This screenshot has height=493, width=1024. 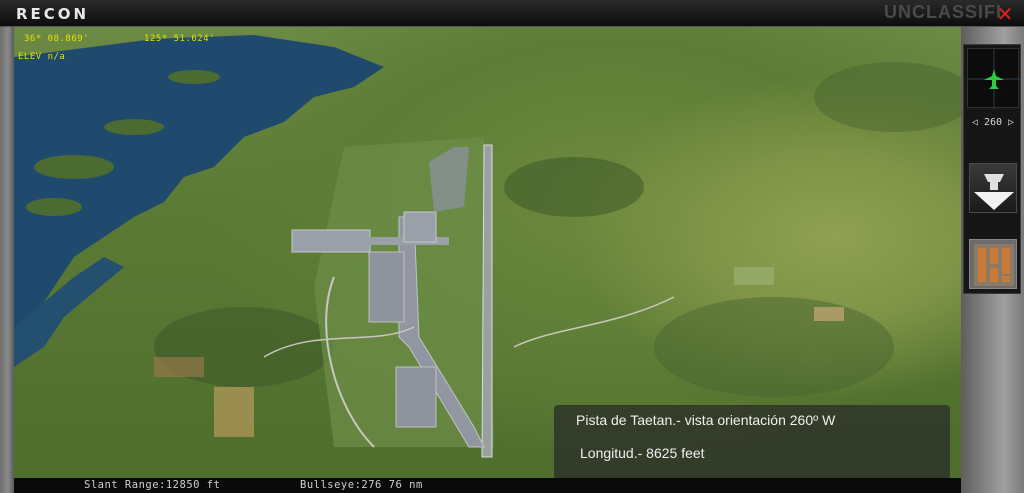 I want to click on main-runway, so click(x=487, y=301).